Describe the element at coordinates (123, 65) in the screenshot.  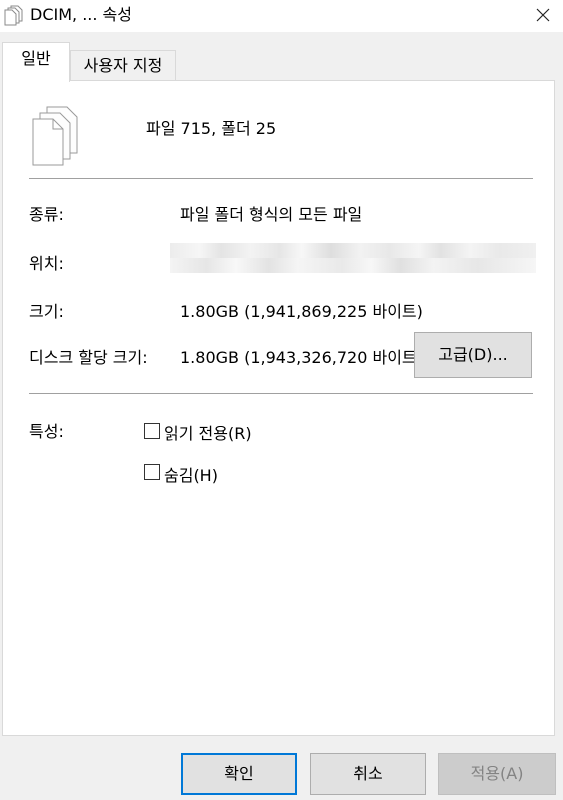
I see `tab-customize: 사용자 지정` at that location.